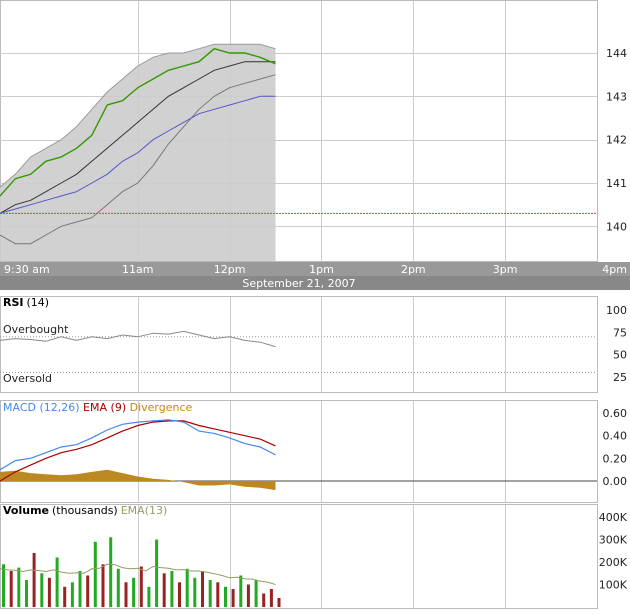 Image resolution: width=630 pixels, height=615 pixels. Describe the element at coordinates (613, 551) in the screenshot. I see `volume-y-ticks: 100K 200K 300K 400K` at that location.